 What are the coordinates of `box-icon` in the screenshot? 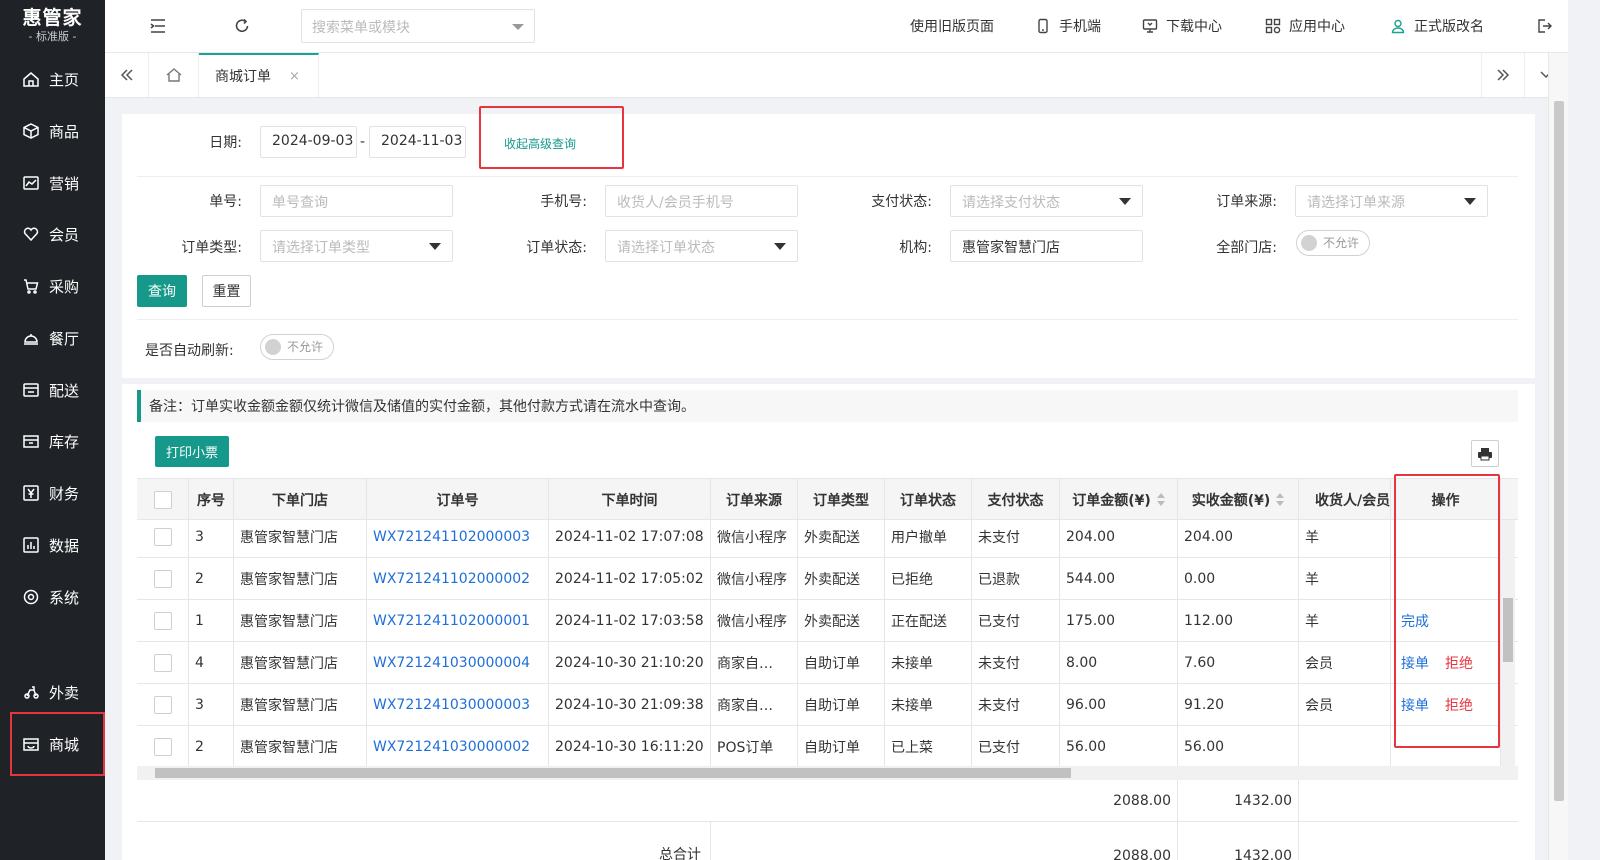 It's located at (31, 131).